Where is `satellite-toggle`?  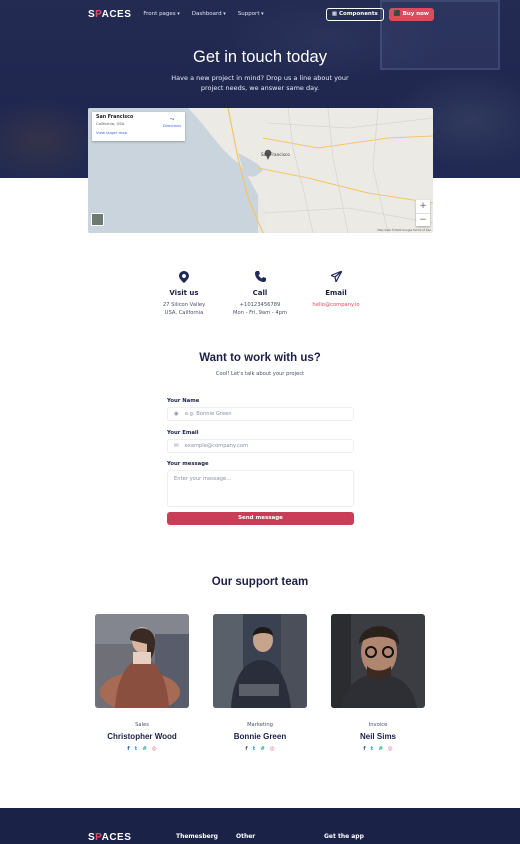 satellite-toggle is located at coordinates (97, 219).